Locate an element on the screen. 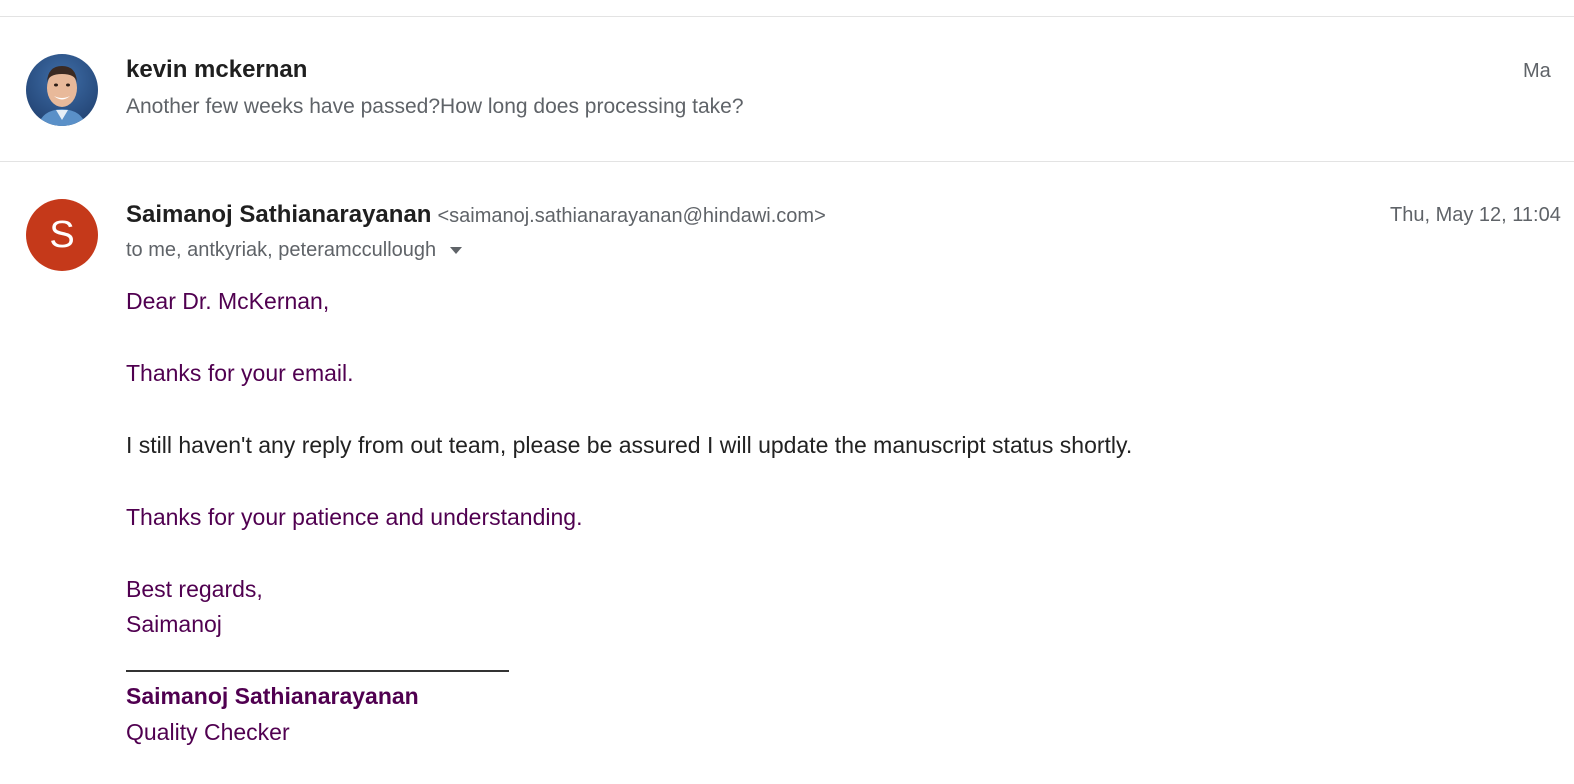 This screenshot has height=784, width=1574. profile-photo-icon is located at coordinates (62, 96).